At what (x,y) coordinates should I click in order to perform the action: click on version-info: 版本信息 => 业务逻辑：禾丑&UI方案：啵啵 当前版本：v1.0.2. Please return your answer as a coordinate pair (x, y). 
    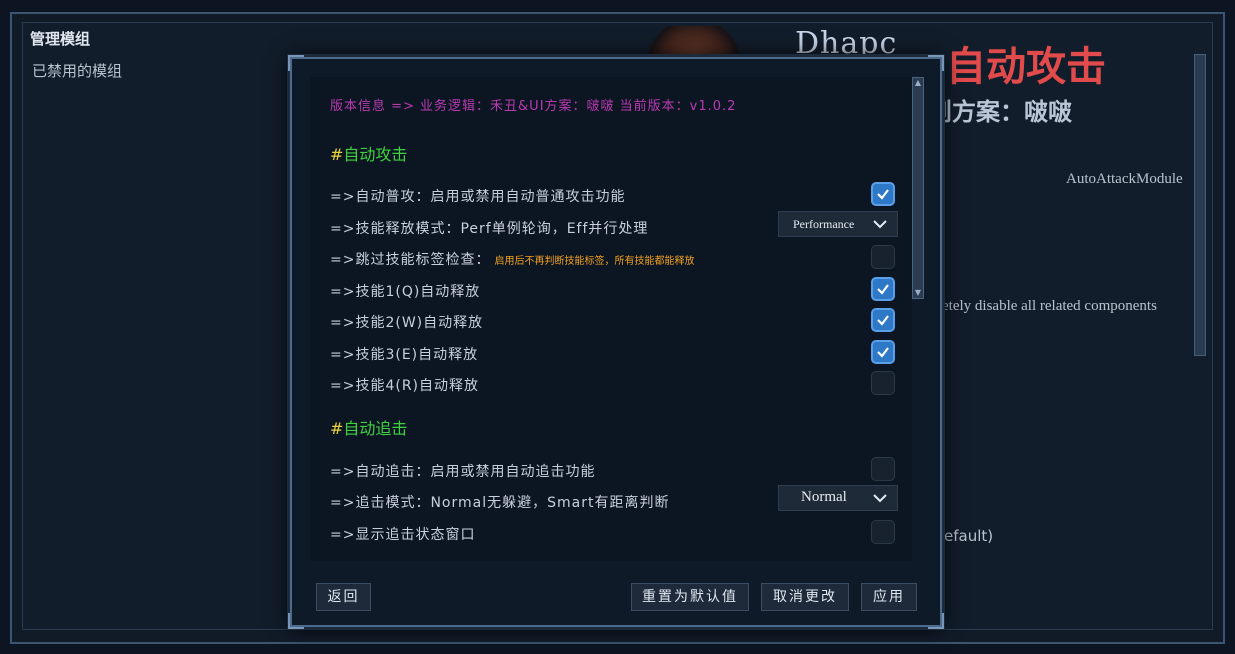
    Looking at the image, I should click on (533, 106).